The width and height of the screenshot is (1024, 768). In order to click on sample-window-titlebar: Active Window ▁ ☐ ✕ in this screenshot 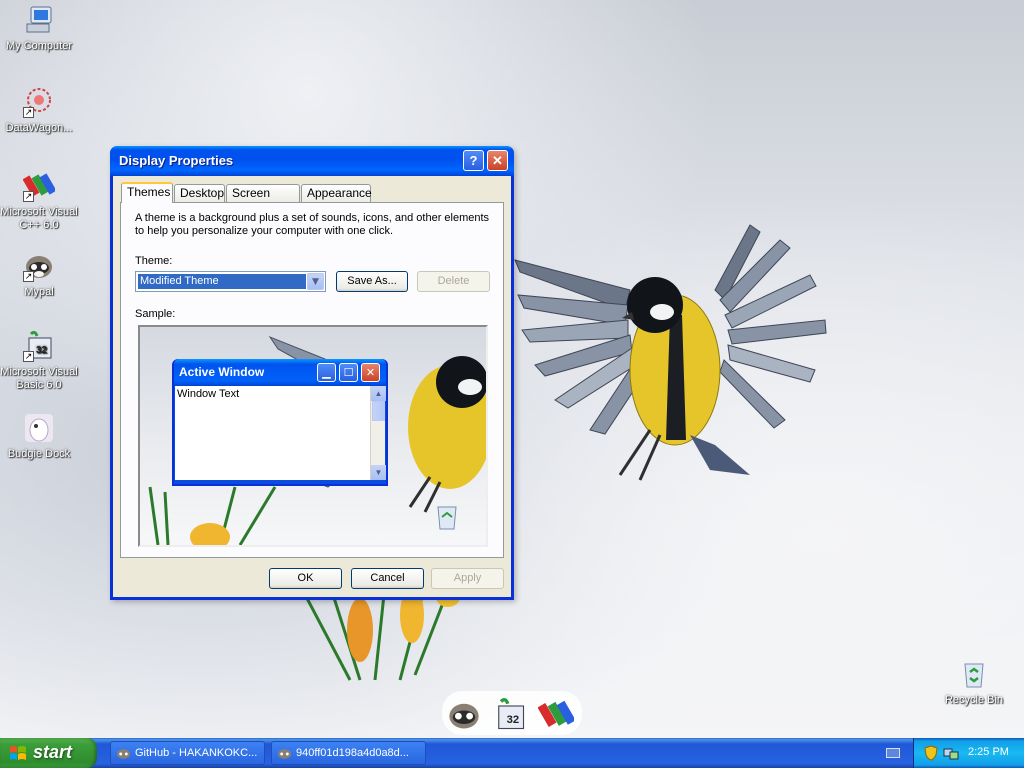, I will do `click(280, 372)`.